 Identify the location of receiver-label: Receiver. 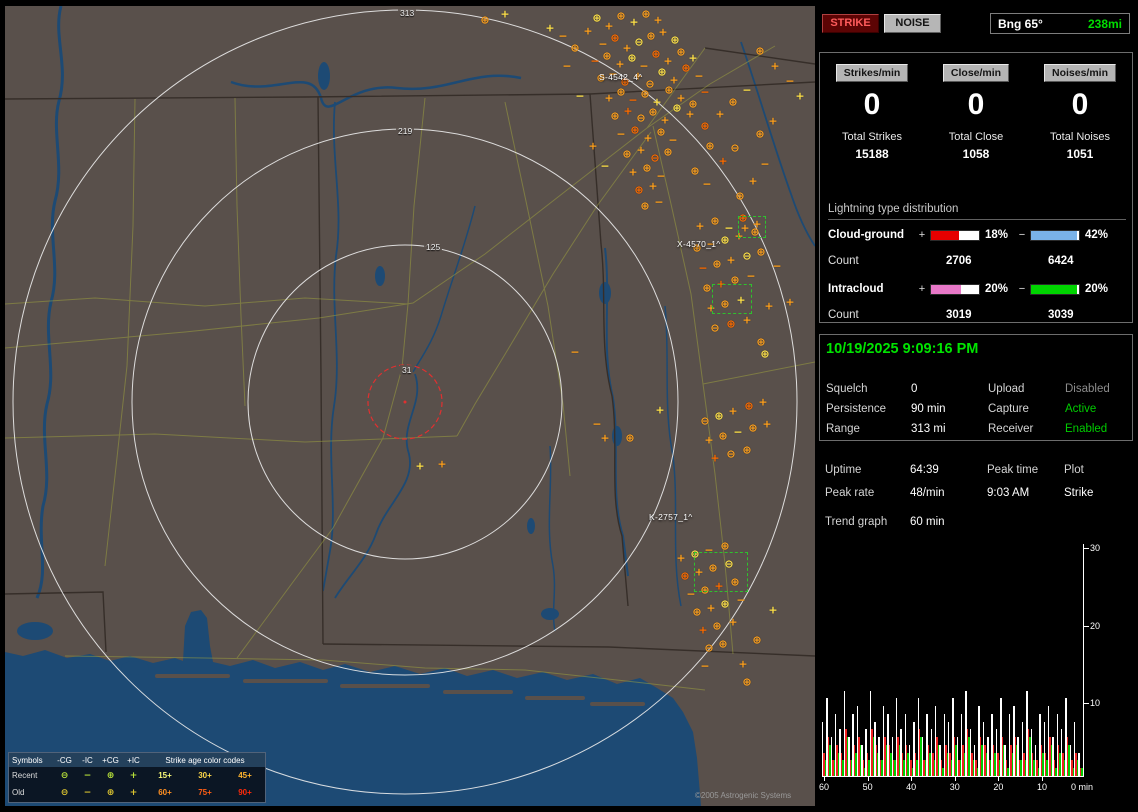
(1011, 429).